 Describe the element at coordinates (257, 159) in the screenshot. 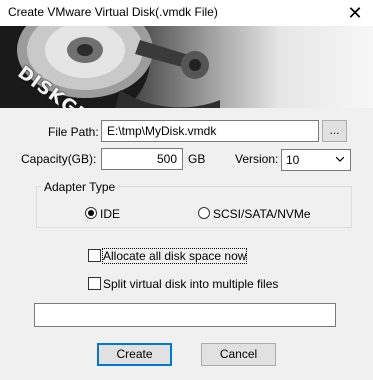

I see `version-label: Version:` at that location.